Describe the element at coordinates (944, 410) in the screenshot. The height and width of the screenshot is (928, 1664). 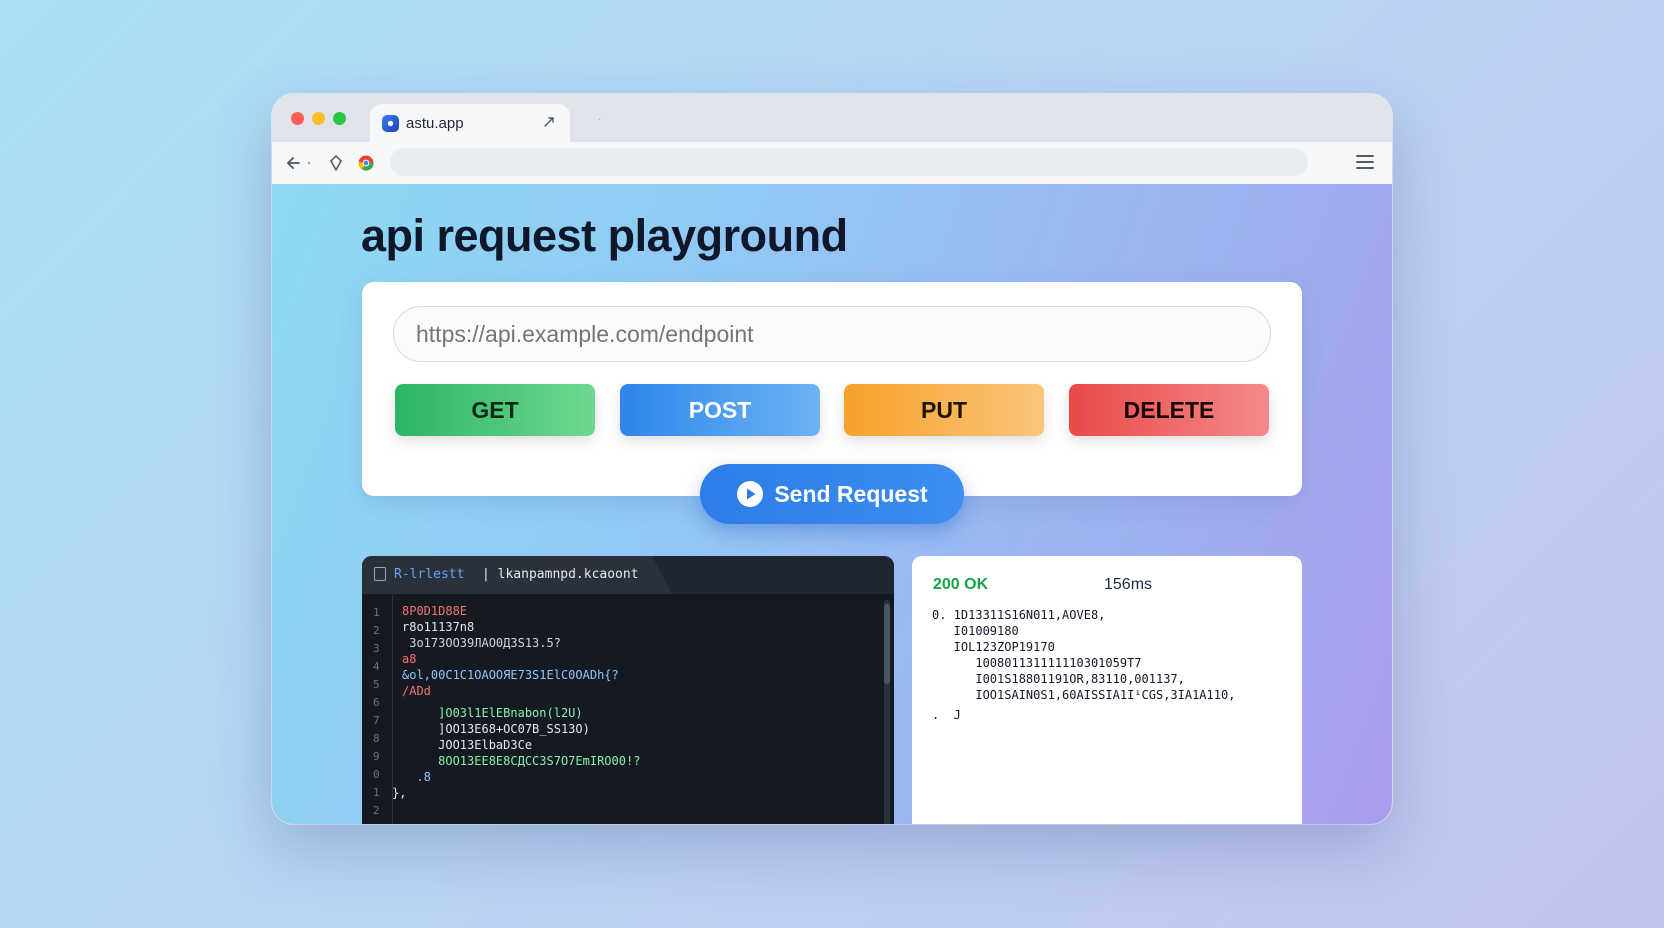
I see `put-method-button: PUT` at that location.